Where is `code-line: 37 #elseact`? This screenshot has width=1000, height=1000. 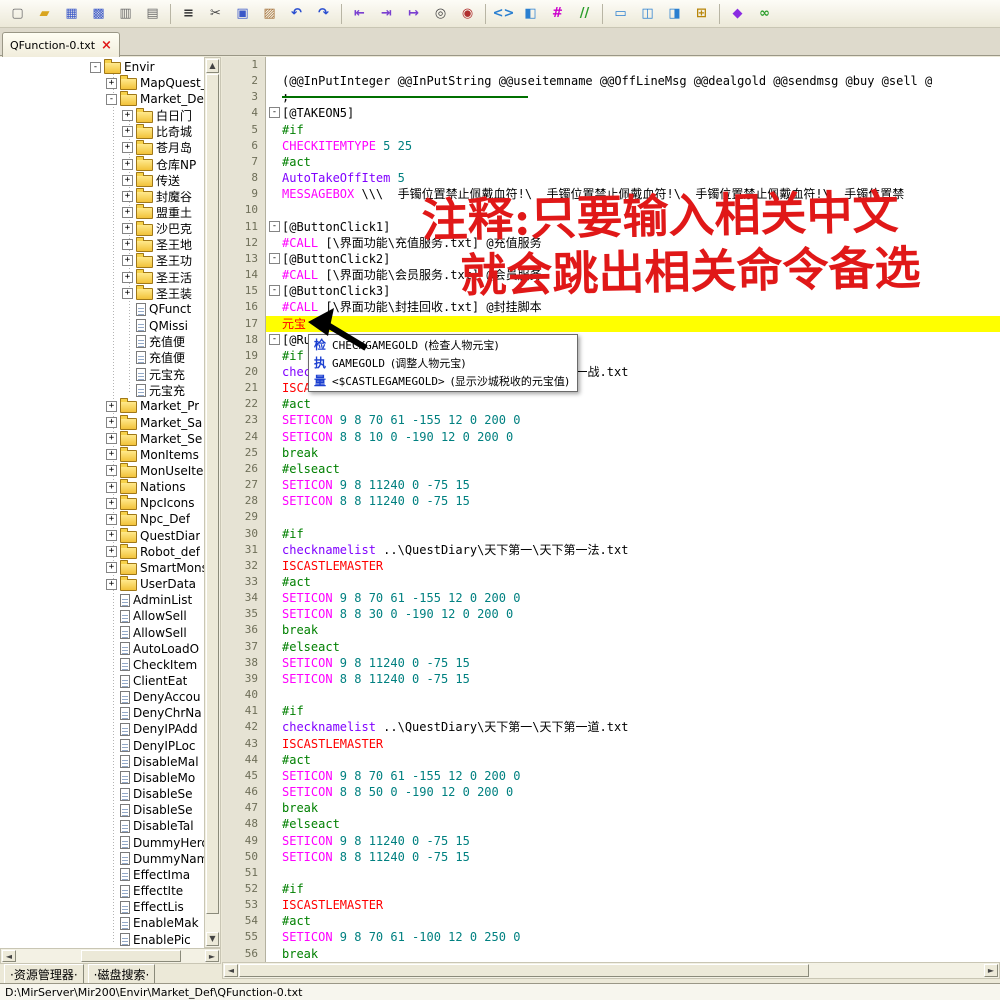
code-line: 37 #elseact is located at coordinates (611, 646).